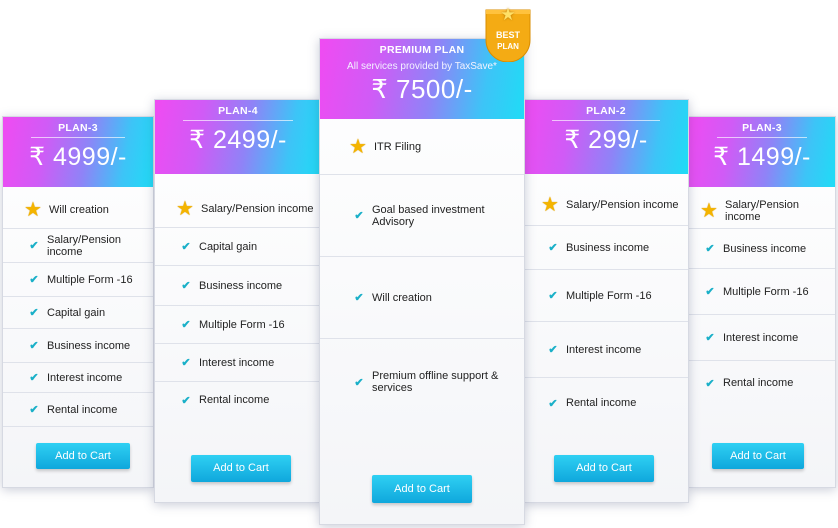 This screenshot has width=838, height=528. I want to click on feature-item: ✔ Premium offline support & services, so click(422, 382).